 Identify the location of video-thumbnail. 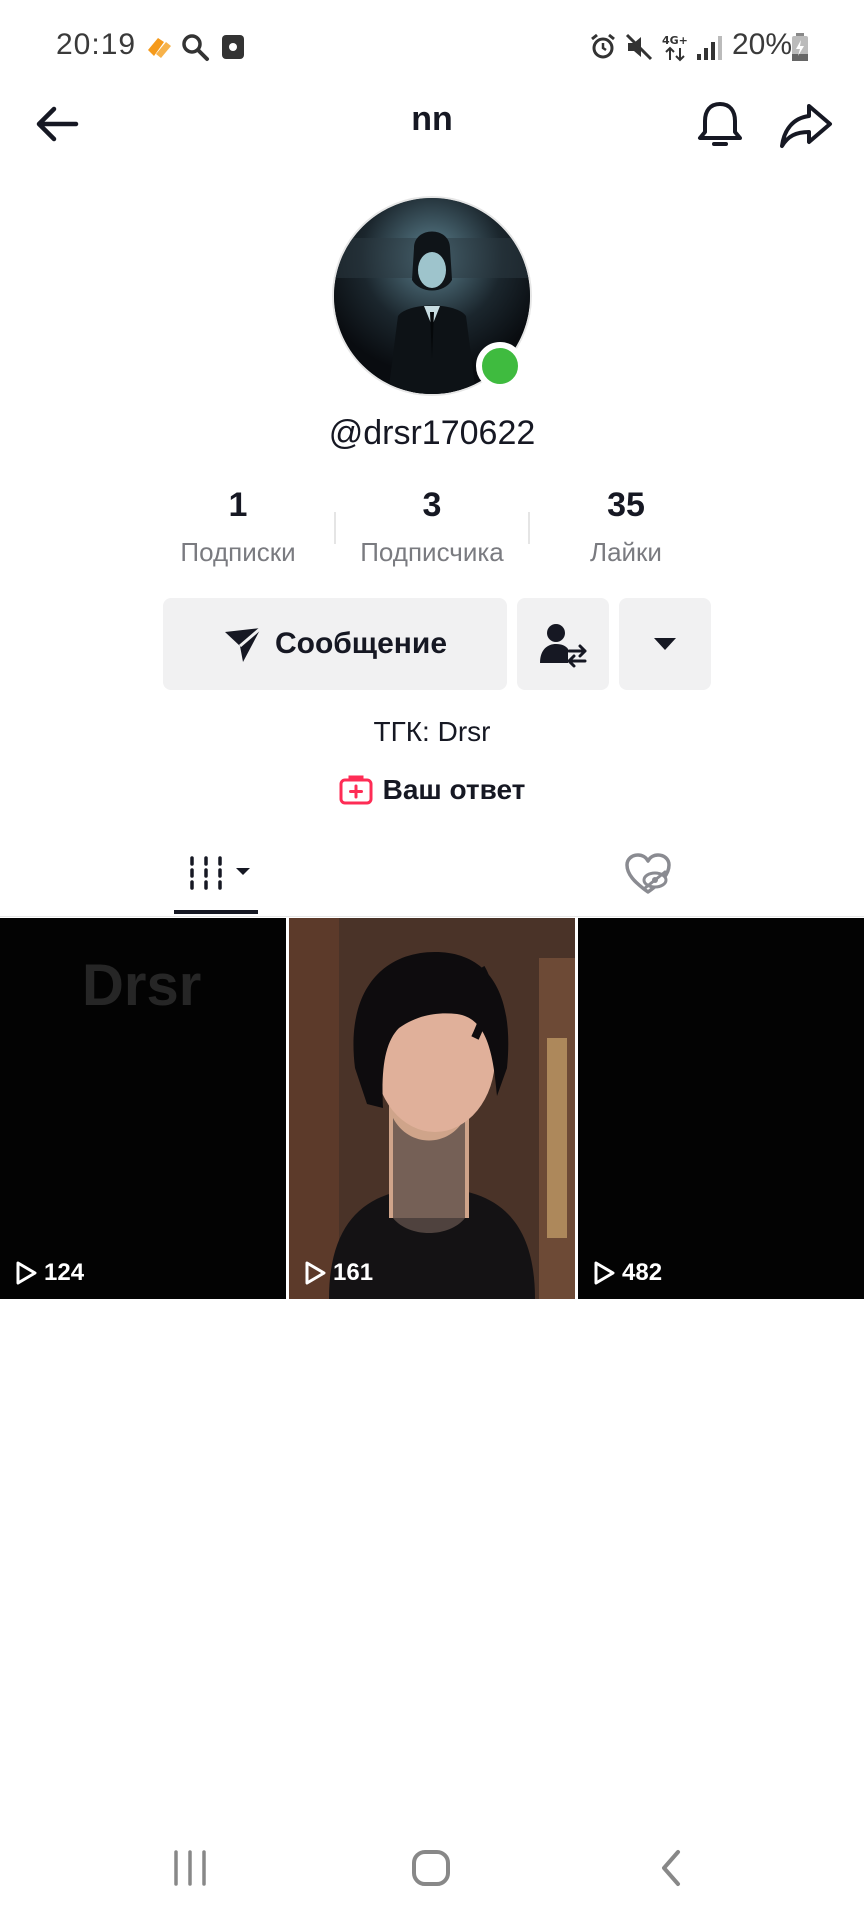
(432, 1108).